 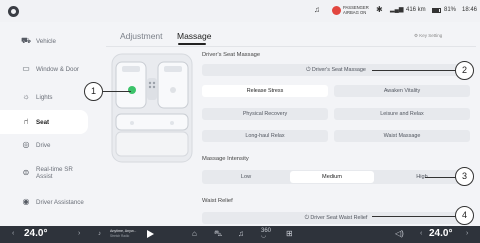 I want to click on toggle-label: Driver's Seat Massage, so click(x=338, y=70).